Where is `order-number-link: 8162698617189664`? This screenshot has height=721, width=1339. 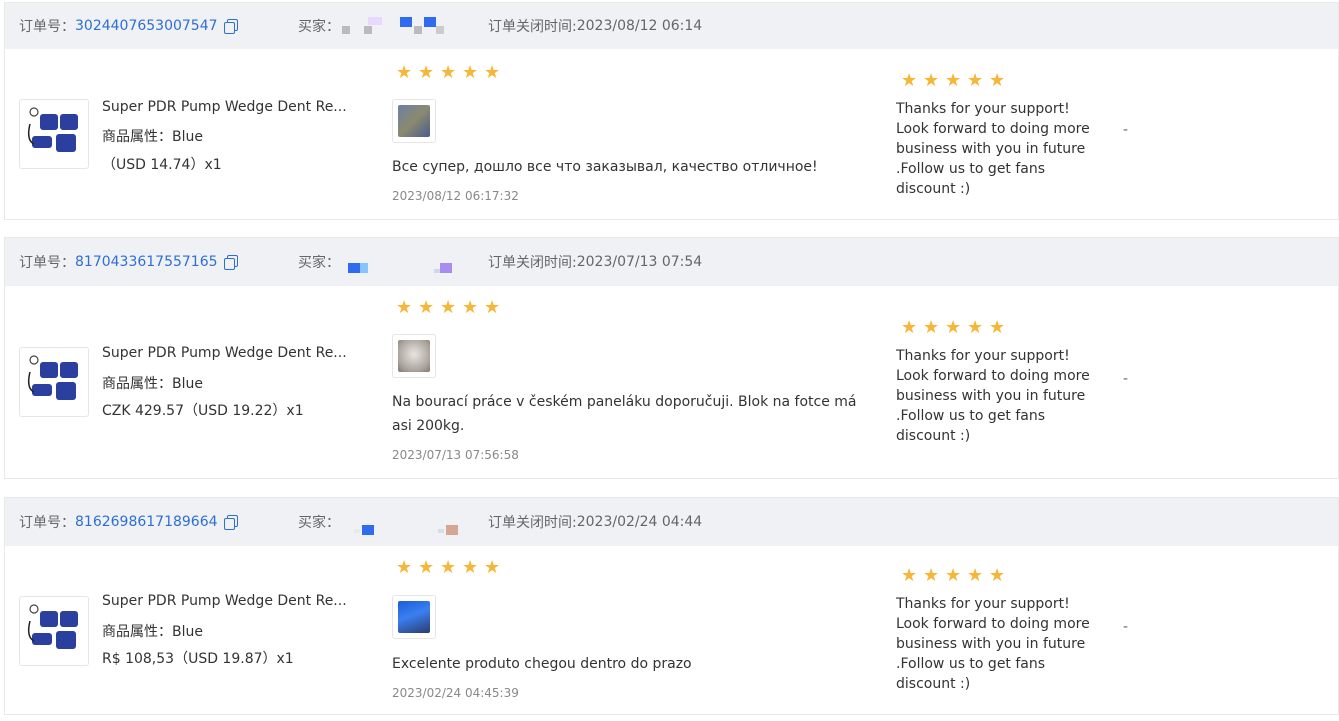
order-number-link: 8162698617189664 is located at coordinates (146, 522).